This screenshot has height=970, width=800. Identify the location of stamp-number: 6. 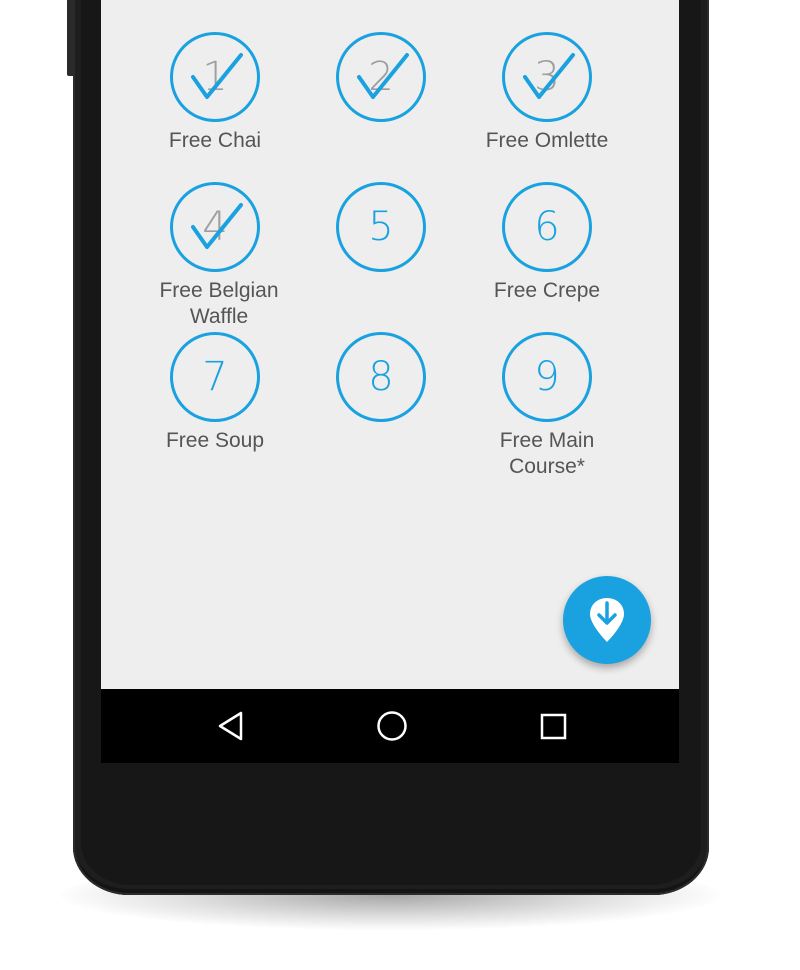
(547, 227).